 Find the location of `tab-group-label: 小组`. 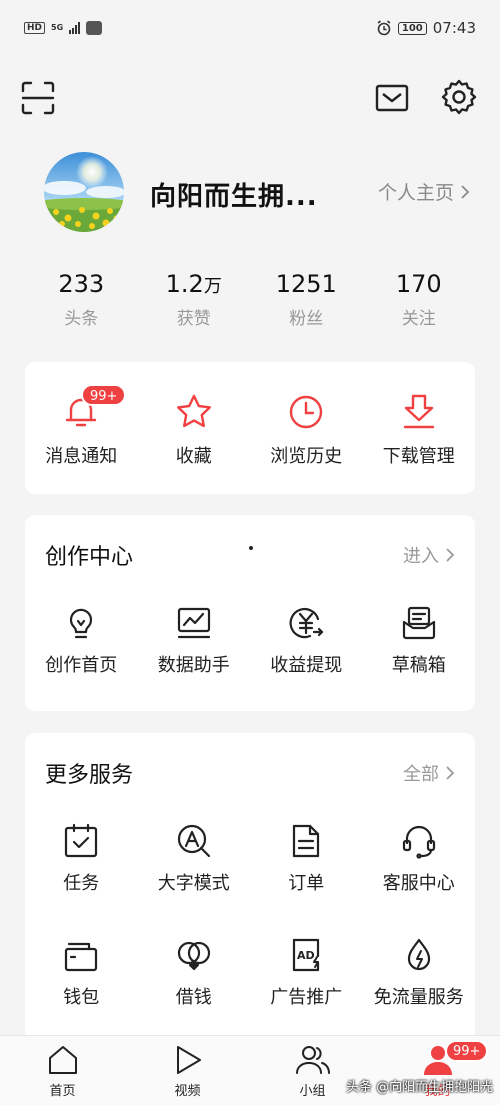

tab-group-label: 小组 is located at coordinates (312, 1091).